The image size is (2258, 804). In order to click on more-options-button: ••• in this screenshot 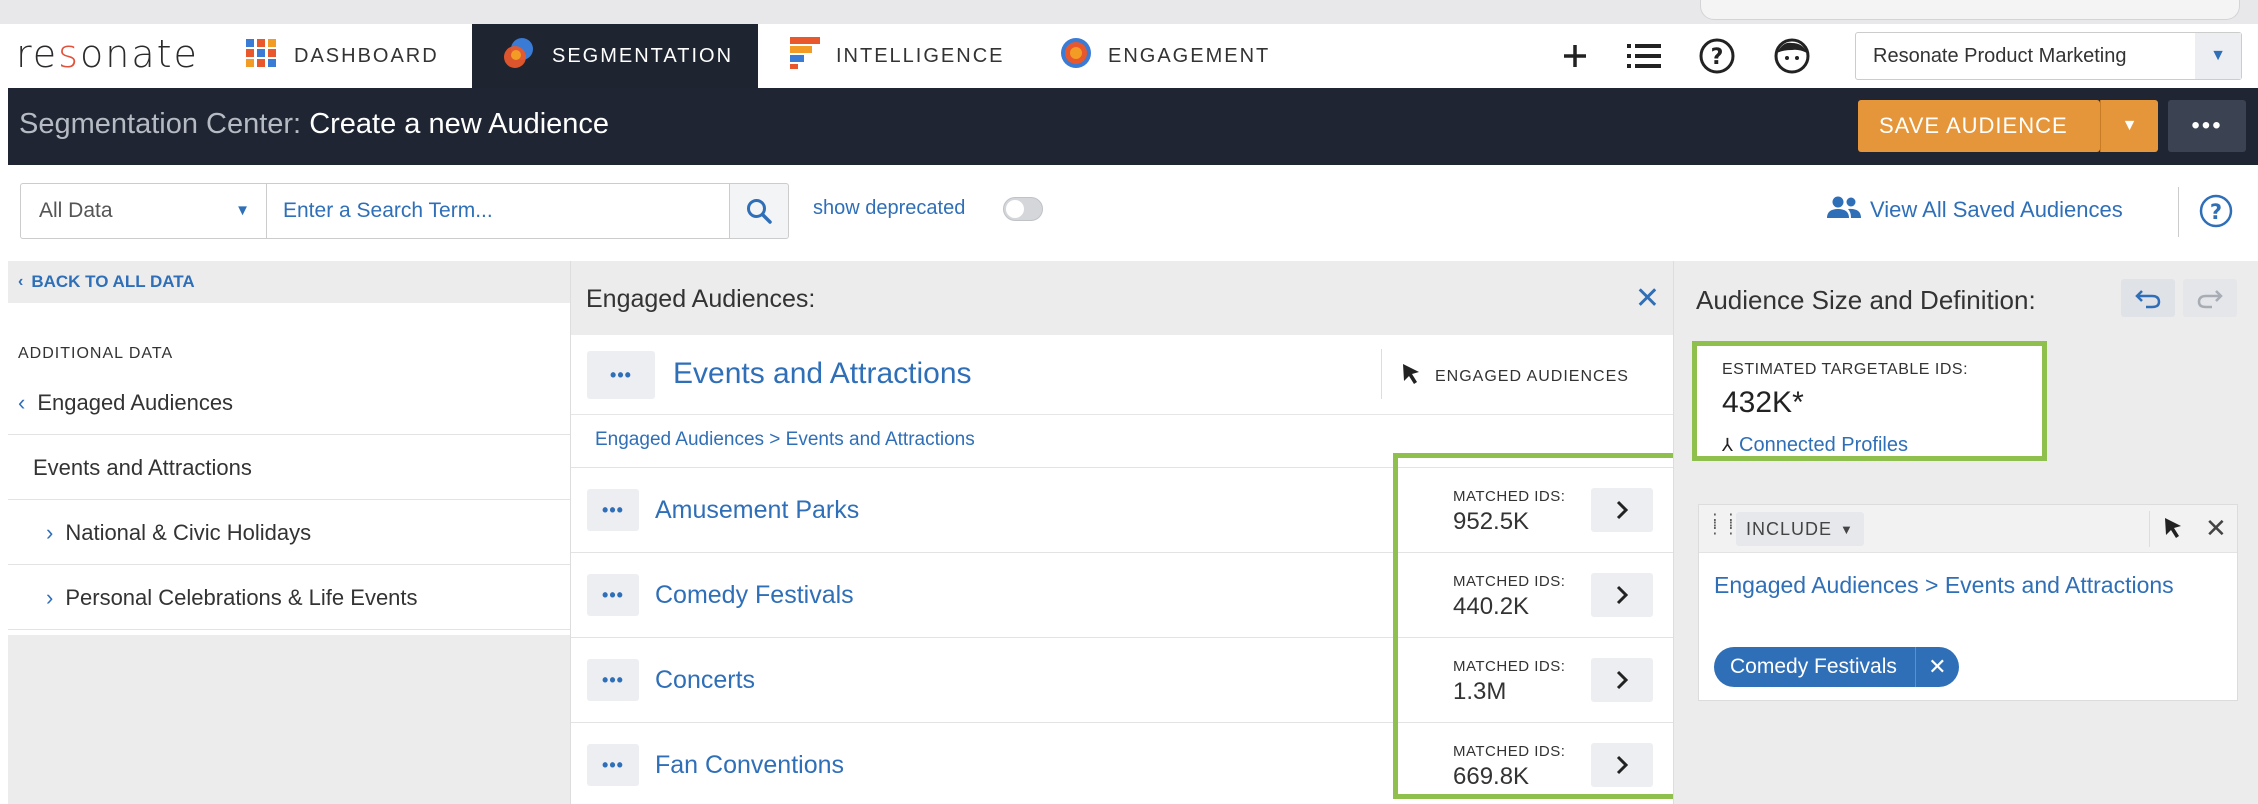, I will do `click(2207, 126)`.